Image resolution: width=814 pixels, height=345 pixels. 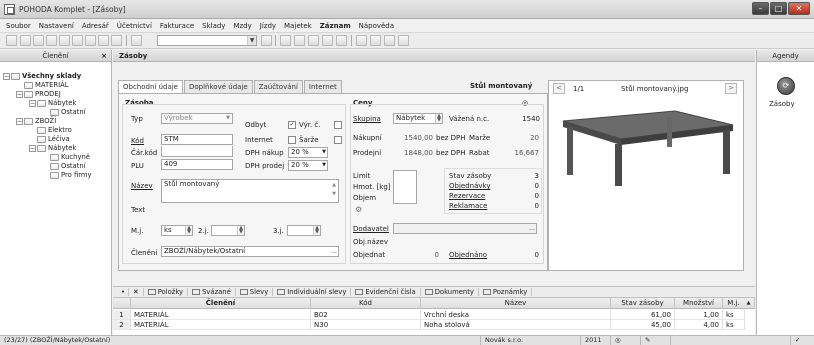 What do you see at coordinates (335, 26) in the screenshot?
I see `menu-záznam: Záznam` at bounding box center [335, 26].